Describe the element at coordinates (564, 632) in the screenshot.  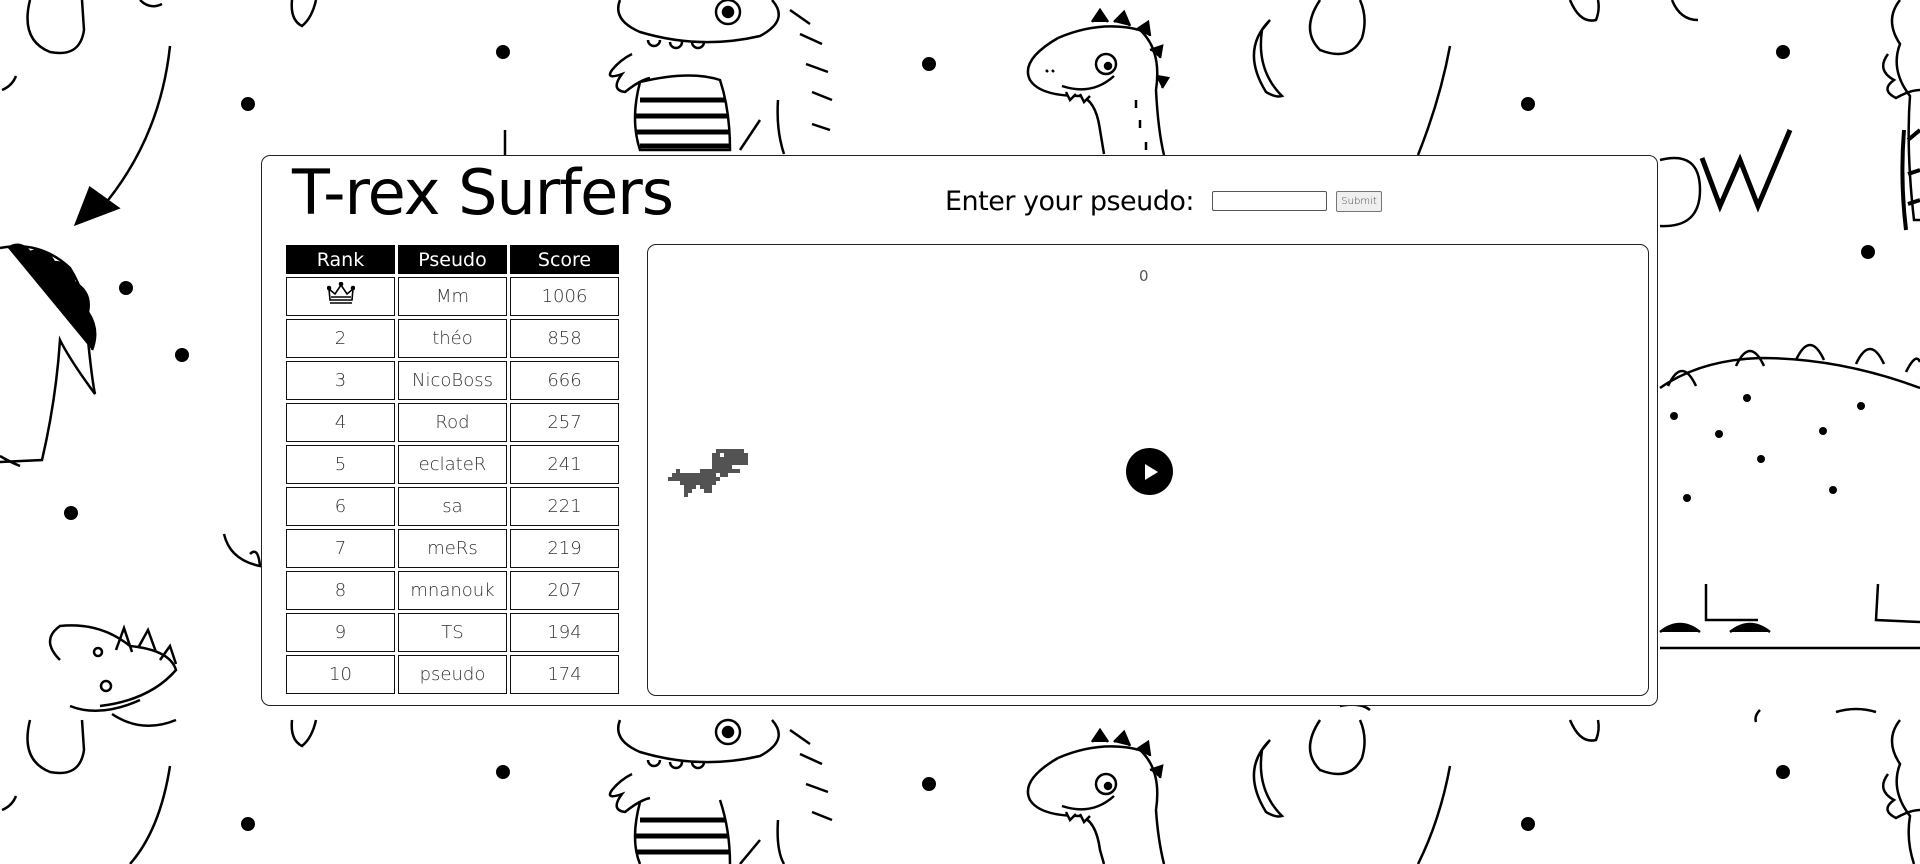
I see `score-cell: 194` at that location.